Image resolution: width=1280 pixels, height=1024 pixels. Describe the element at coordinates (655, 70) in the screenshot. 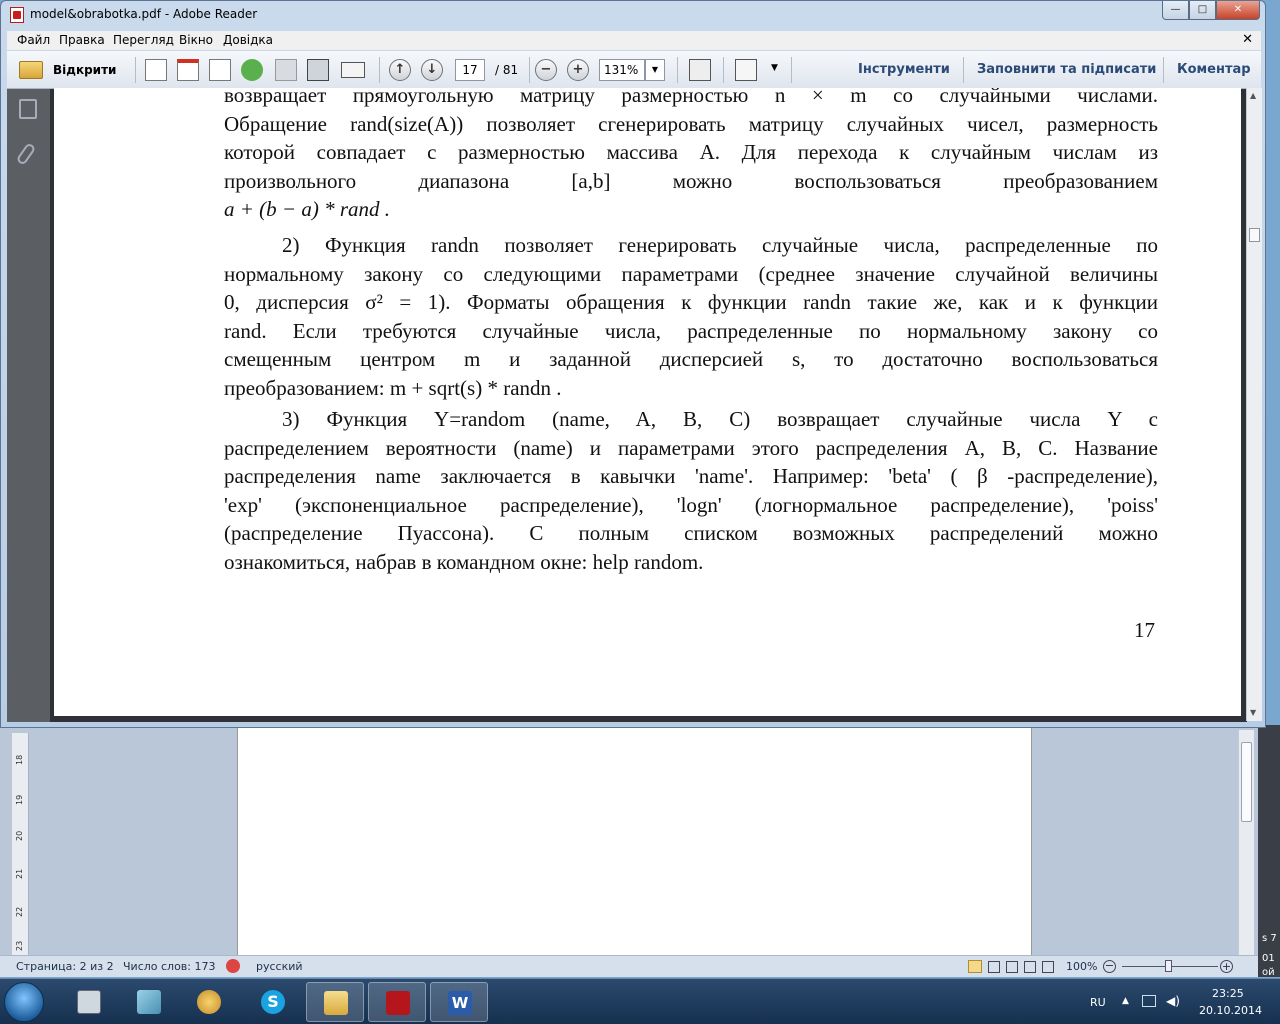

I see `zoom-dropdown-icon: ▼` at that location.